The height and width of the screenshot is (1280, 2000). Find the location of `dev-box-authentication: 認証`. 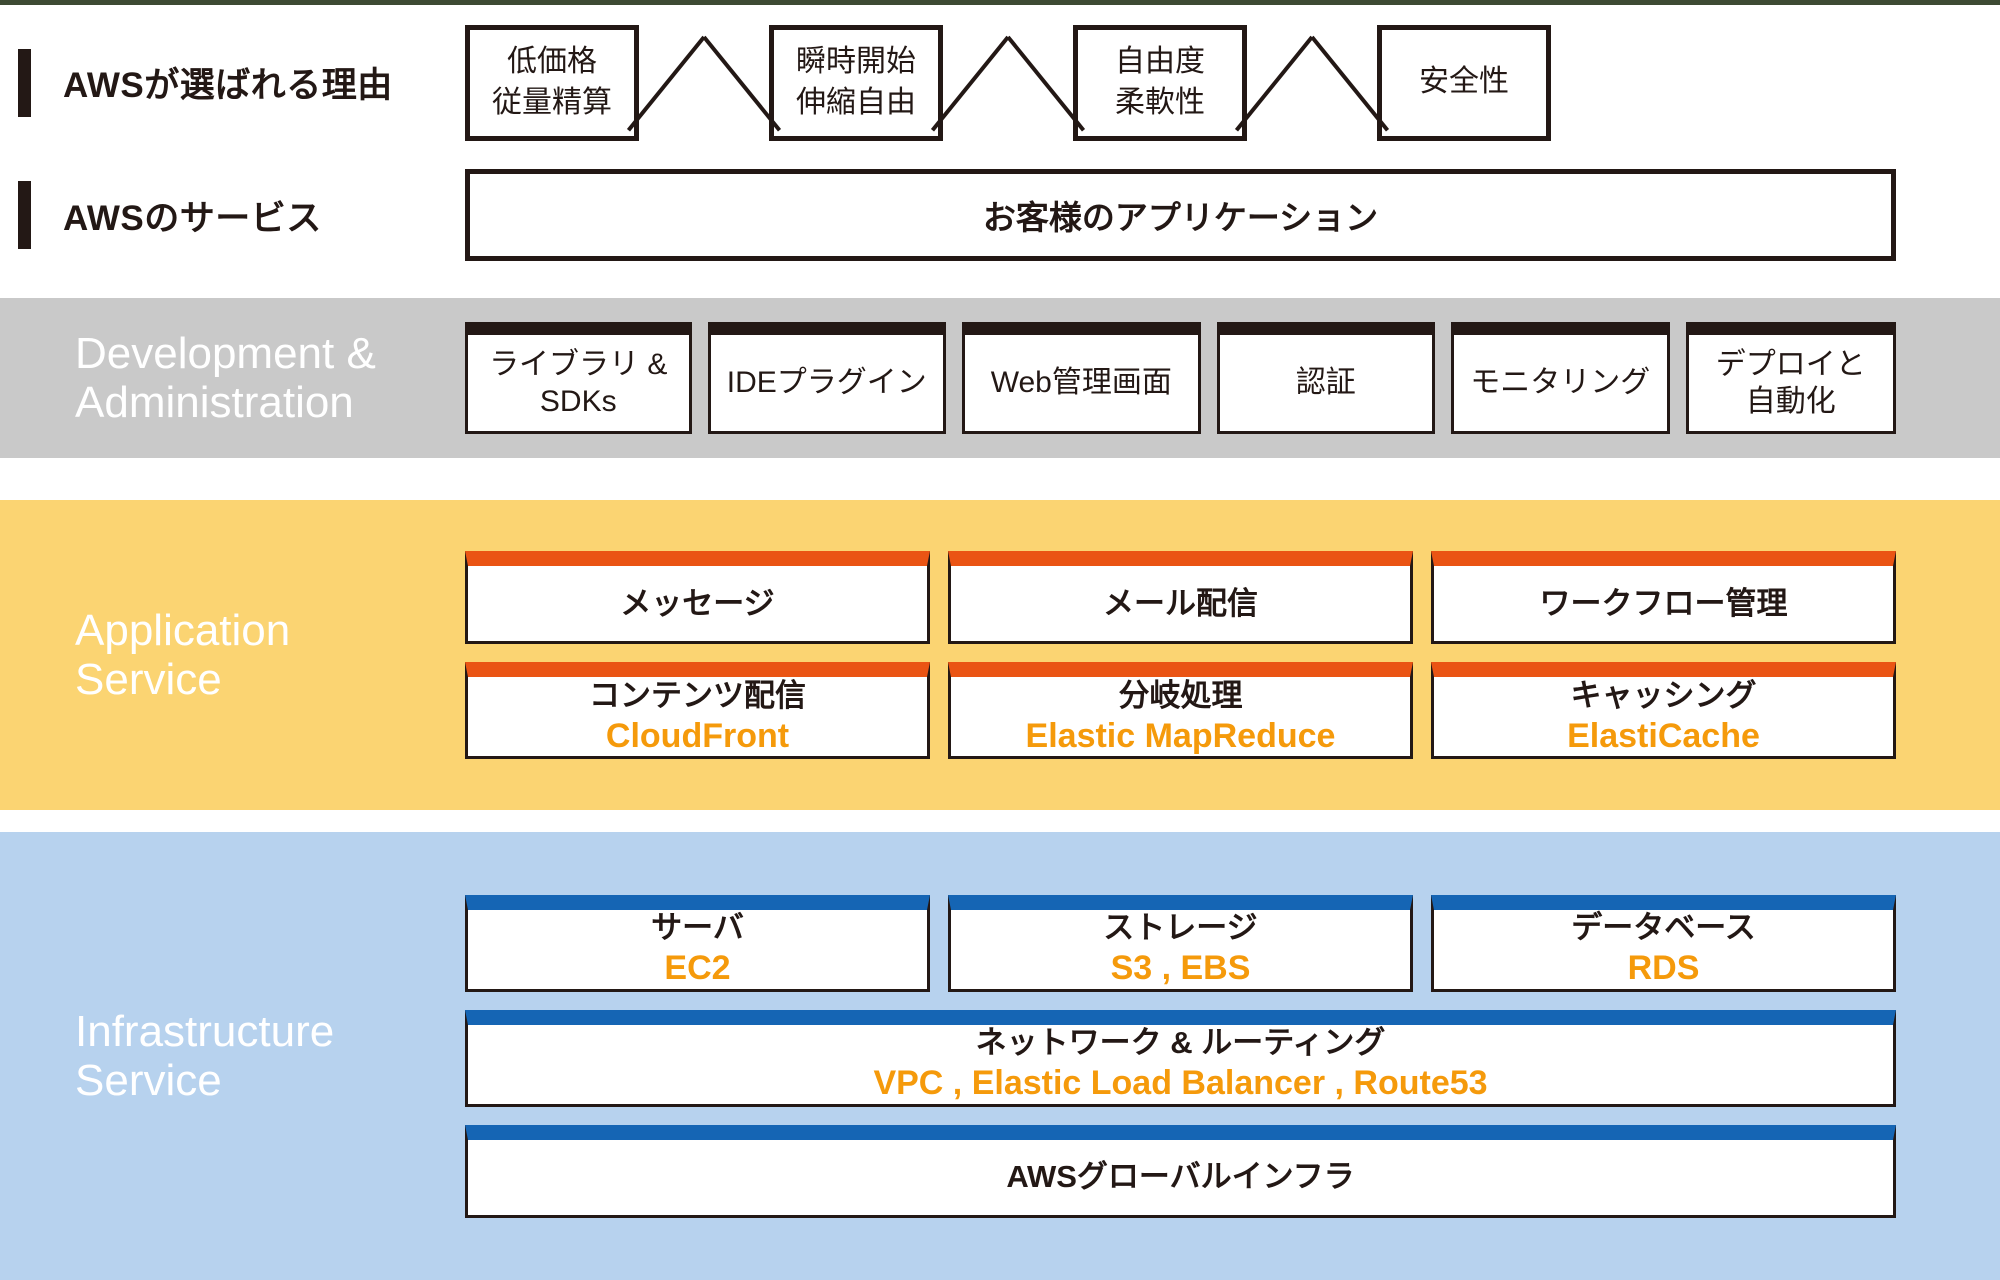

dev-box-authentication: 認証 is located at coordinates (1326, 378).